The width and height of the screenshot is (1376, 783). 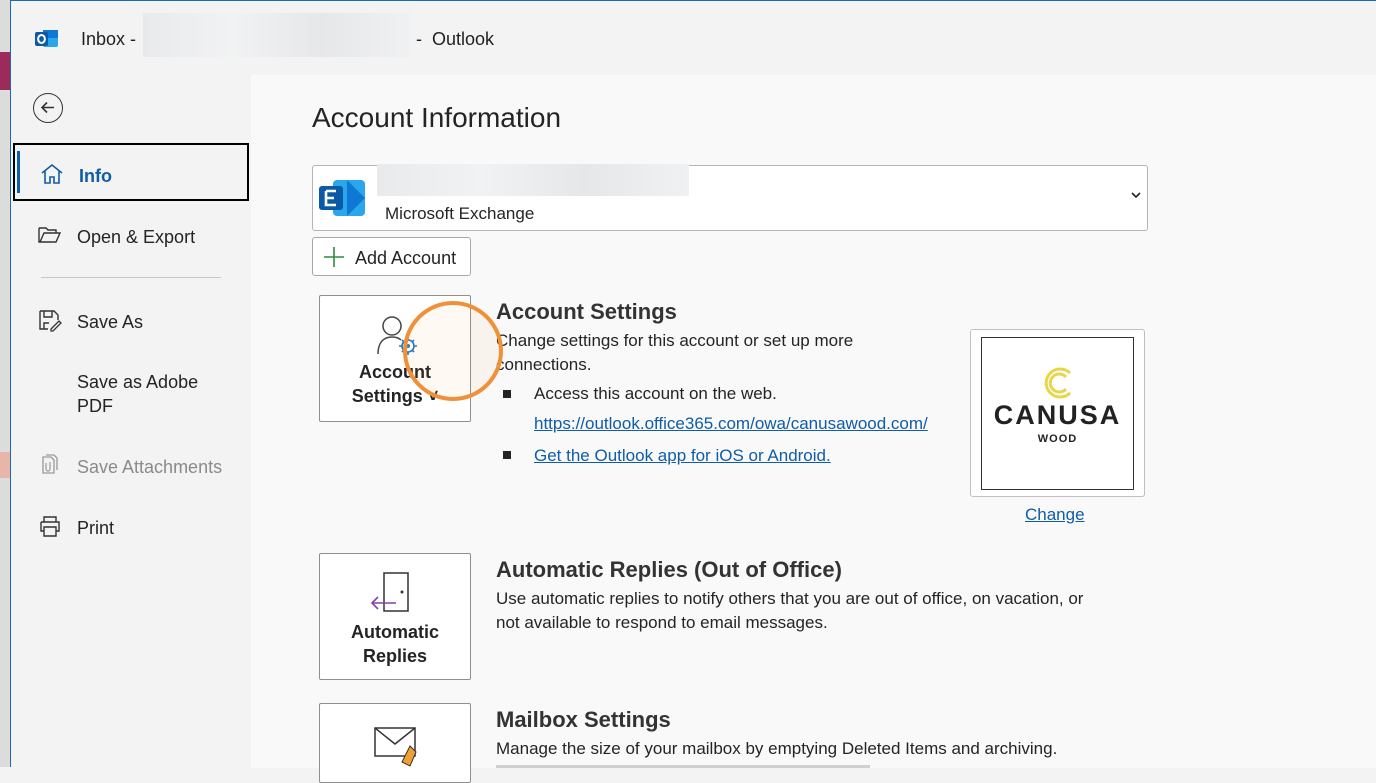 What do you see at coordinates (583, 719) in the screenshot?
I see `mailbox-settings-title: Mailbox Settings` at bounding box center [583, 719].